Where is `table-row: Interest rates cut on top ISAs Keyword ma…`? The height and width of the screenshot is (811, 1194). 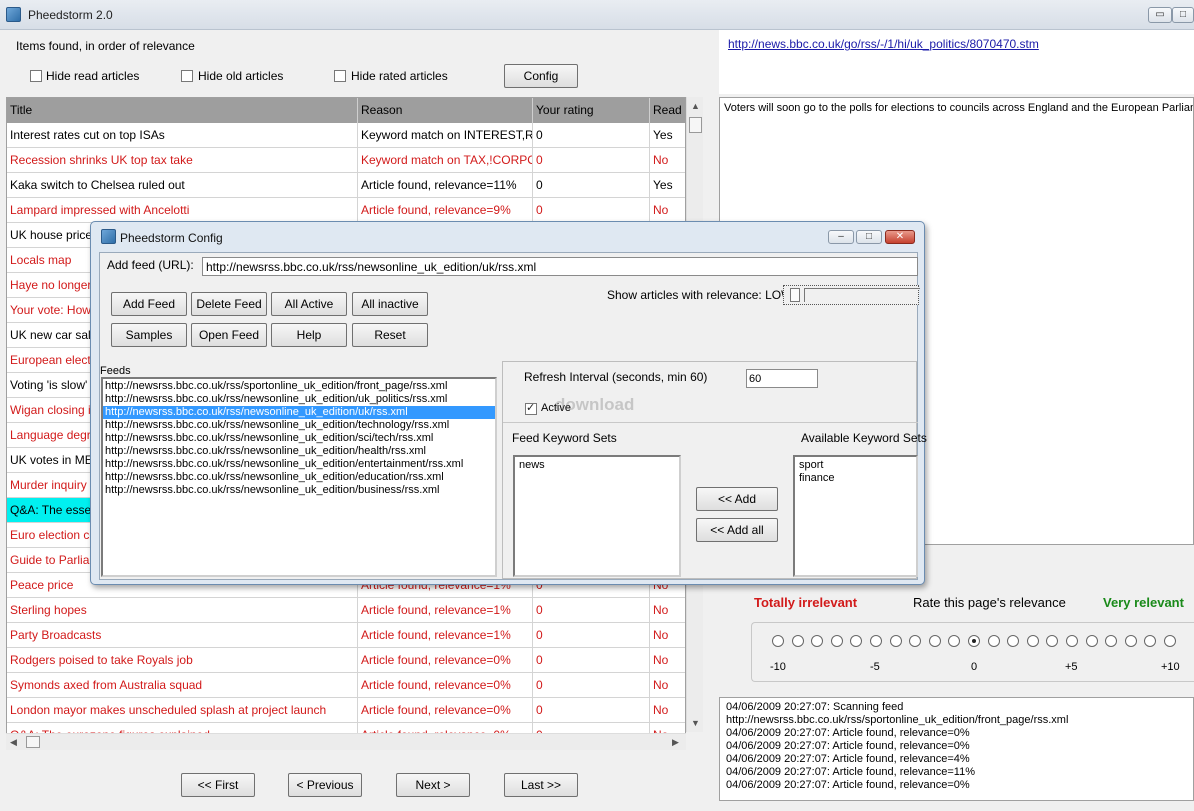
table-row: Interest rates cut on top ISAs Keyword ma… is located at coordinates (346, 135).